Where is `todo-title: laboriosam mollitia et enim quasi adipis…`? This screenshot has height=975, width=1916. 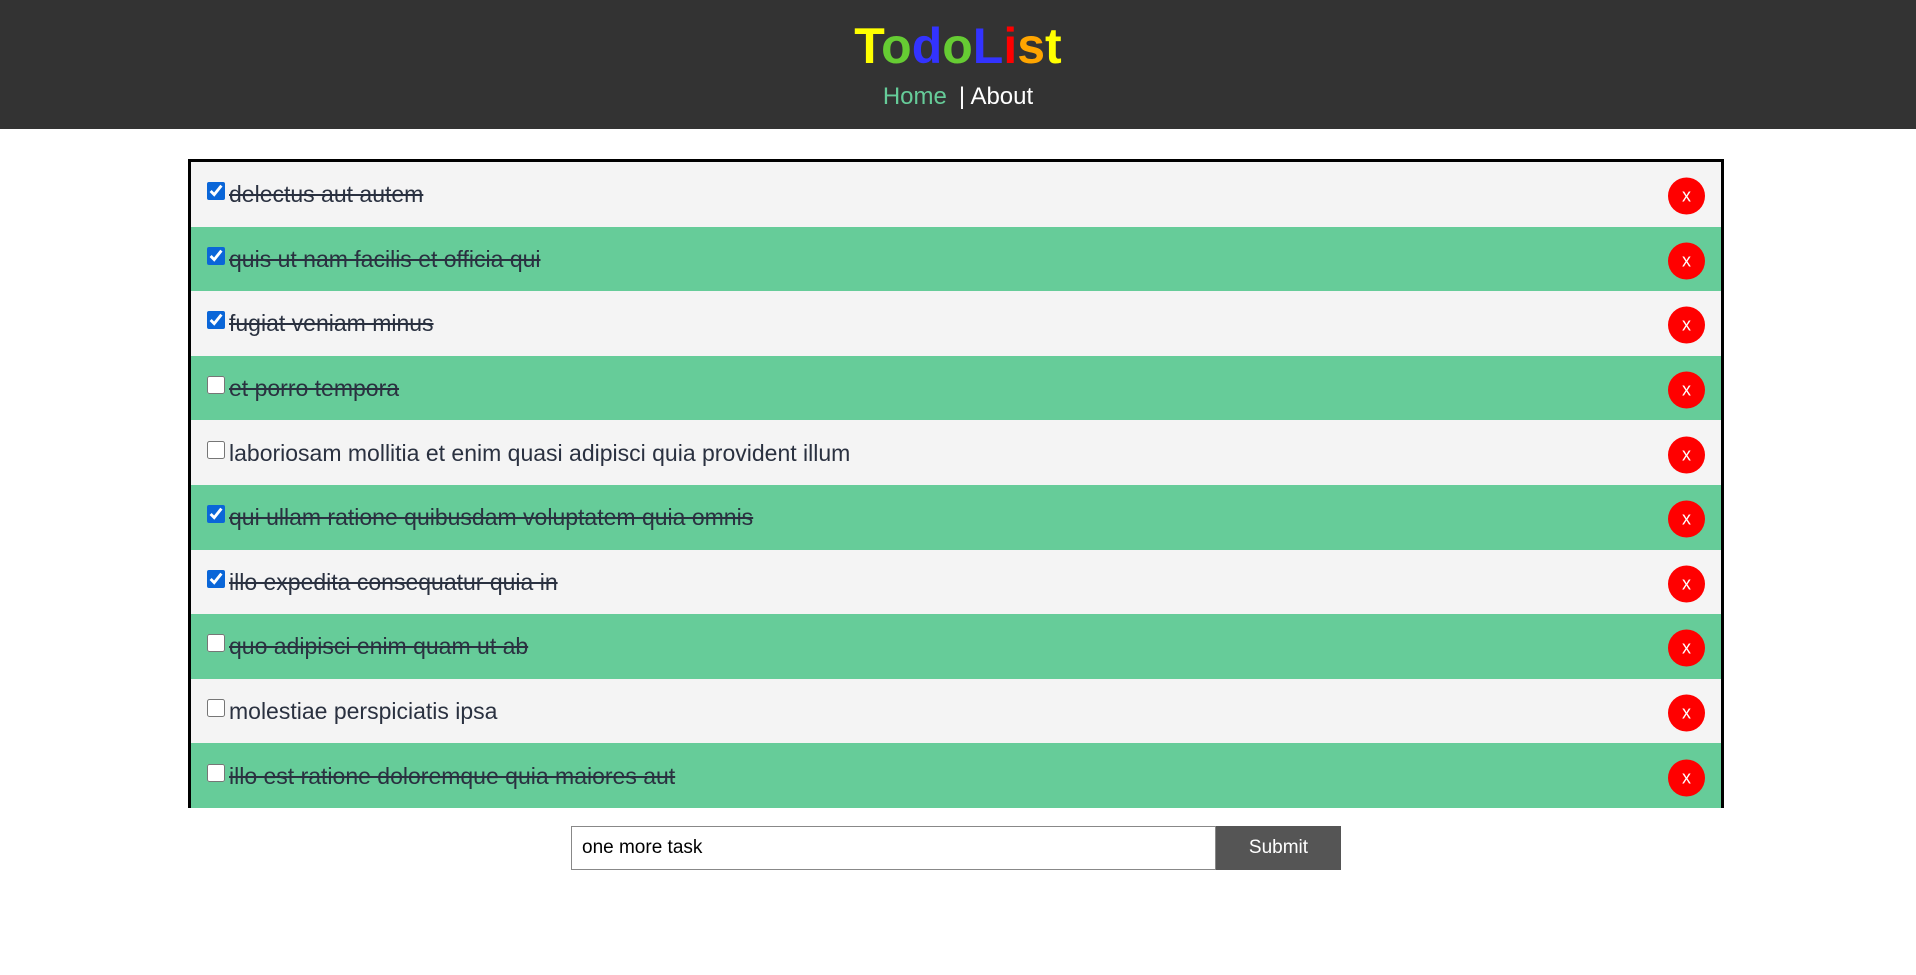 todo-title: laboriosam mollitia et enim quasi adipis… is located at coordinates (540, 452).